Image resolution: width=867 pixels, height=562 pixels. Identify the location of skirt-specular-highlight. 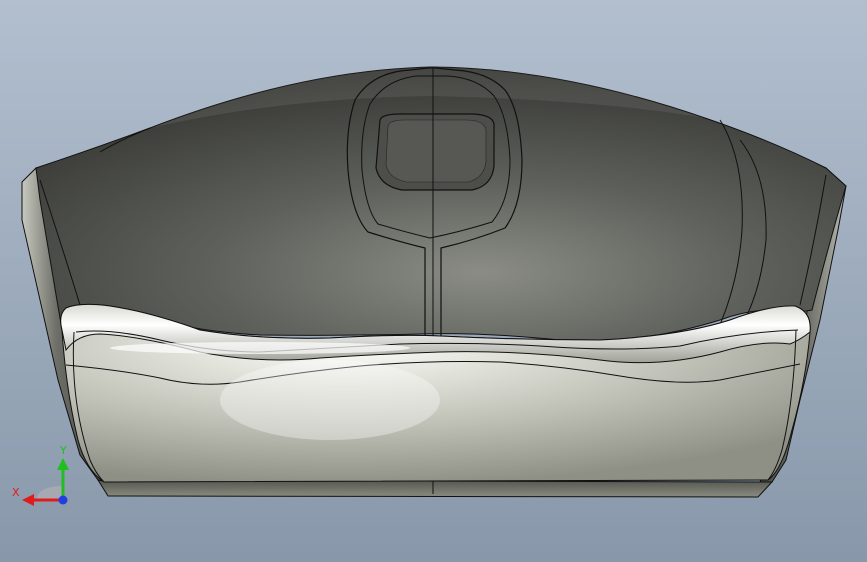
(330, 400).